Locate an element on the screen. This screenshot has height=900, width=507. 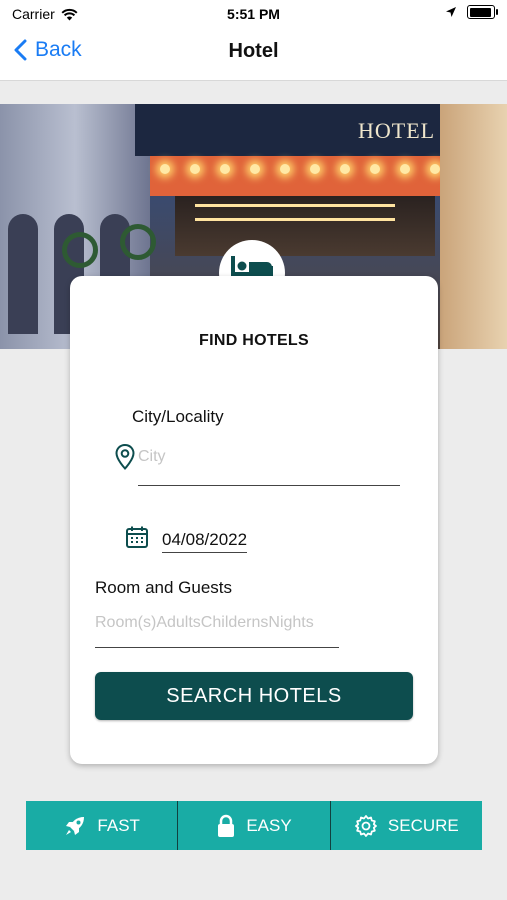
status-time: 5:51 PM is located at coordinates (253, 14).